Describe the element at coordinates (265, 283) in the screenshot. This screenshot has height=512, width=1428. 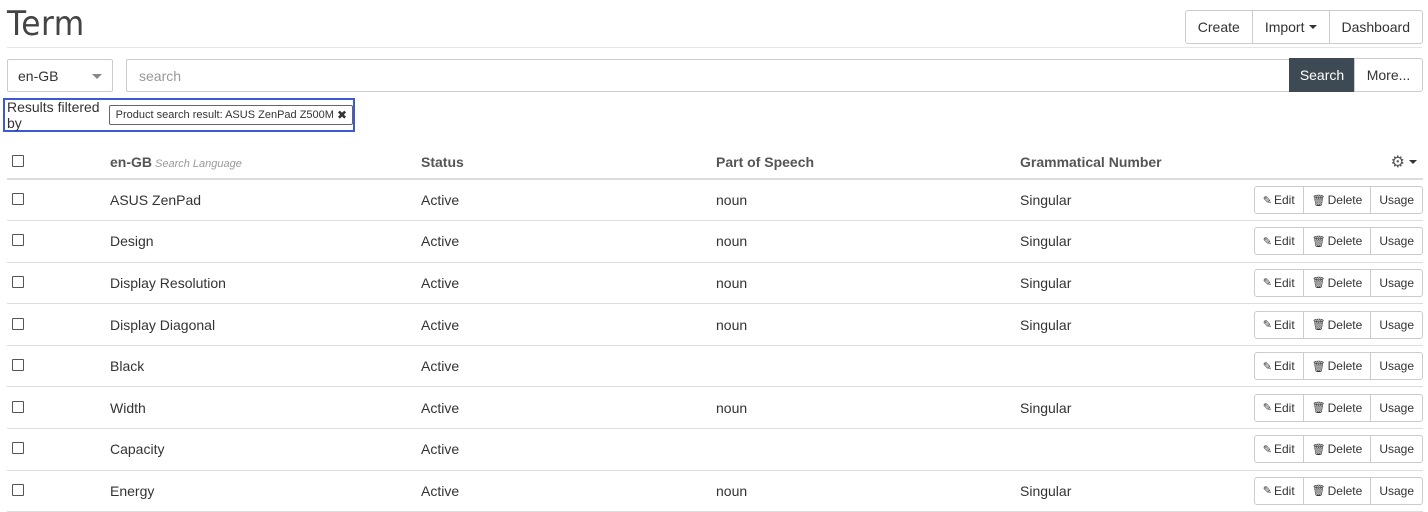
I see `row-term: Display Resolution` at that location.